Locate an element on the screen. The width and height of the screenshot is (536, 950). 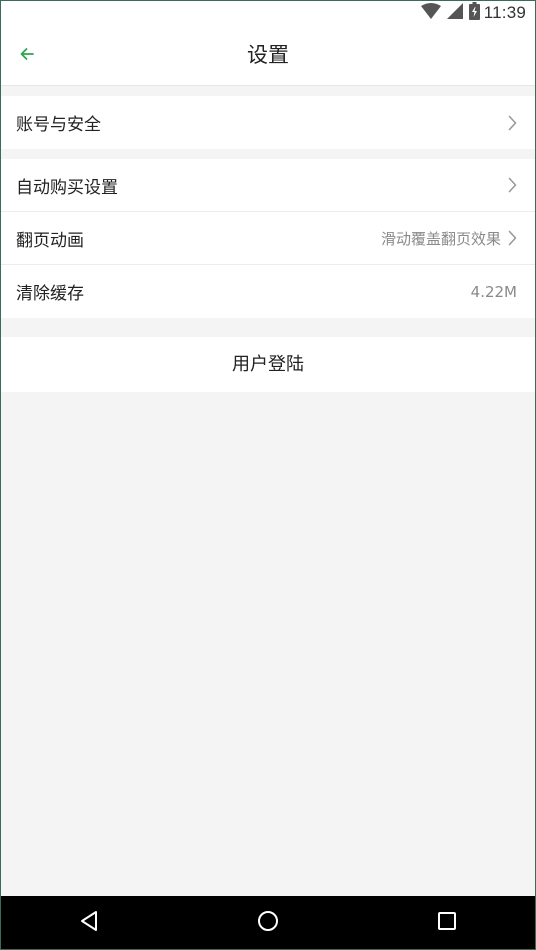
auto-purchase-row: 自动购买设置 is located at coordinates (268, 185).